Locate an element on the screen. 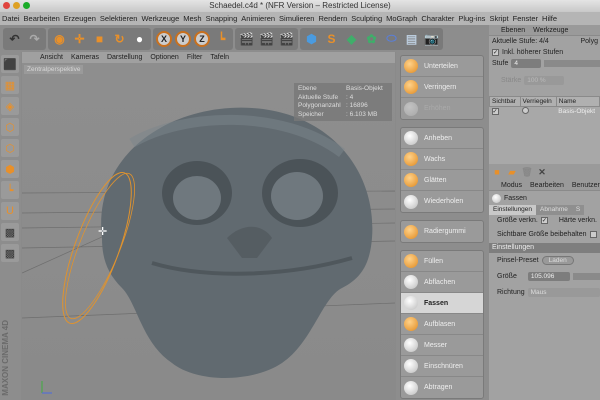  polygons-mode-icon: ⬢ is located at coordinates (10, 169).